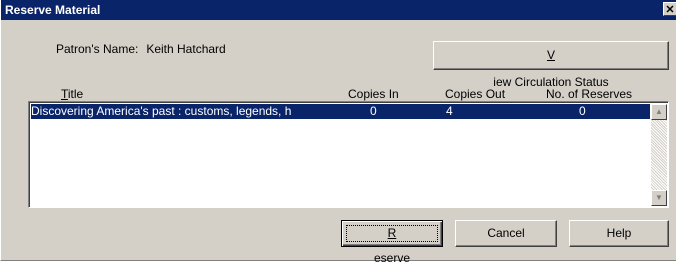  Describe the element at coordinates (186, 49) in the screenshot. I see `patron-name: Keith Hatchard` at that location.